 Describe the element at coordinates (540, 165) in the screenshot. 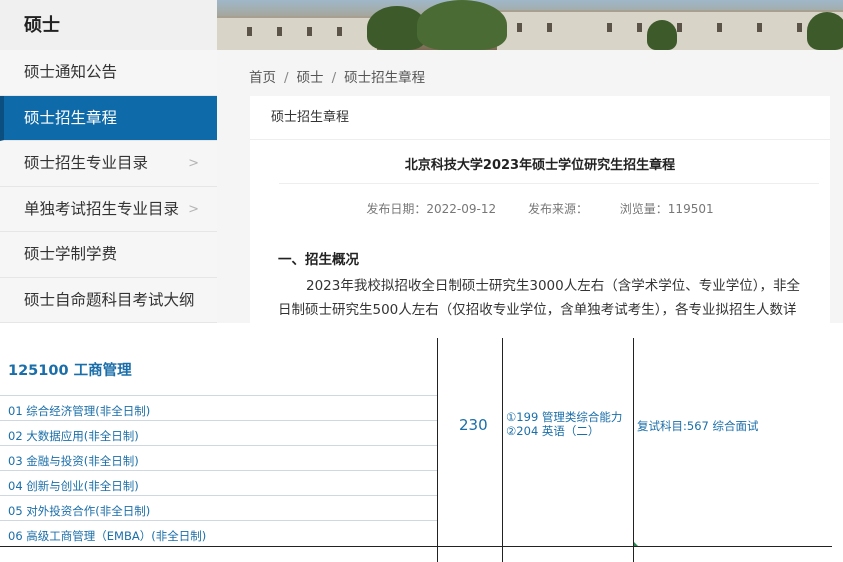

I see `article-title: 北京科技大学2023年硕士学位研究生招生章程` at that location.